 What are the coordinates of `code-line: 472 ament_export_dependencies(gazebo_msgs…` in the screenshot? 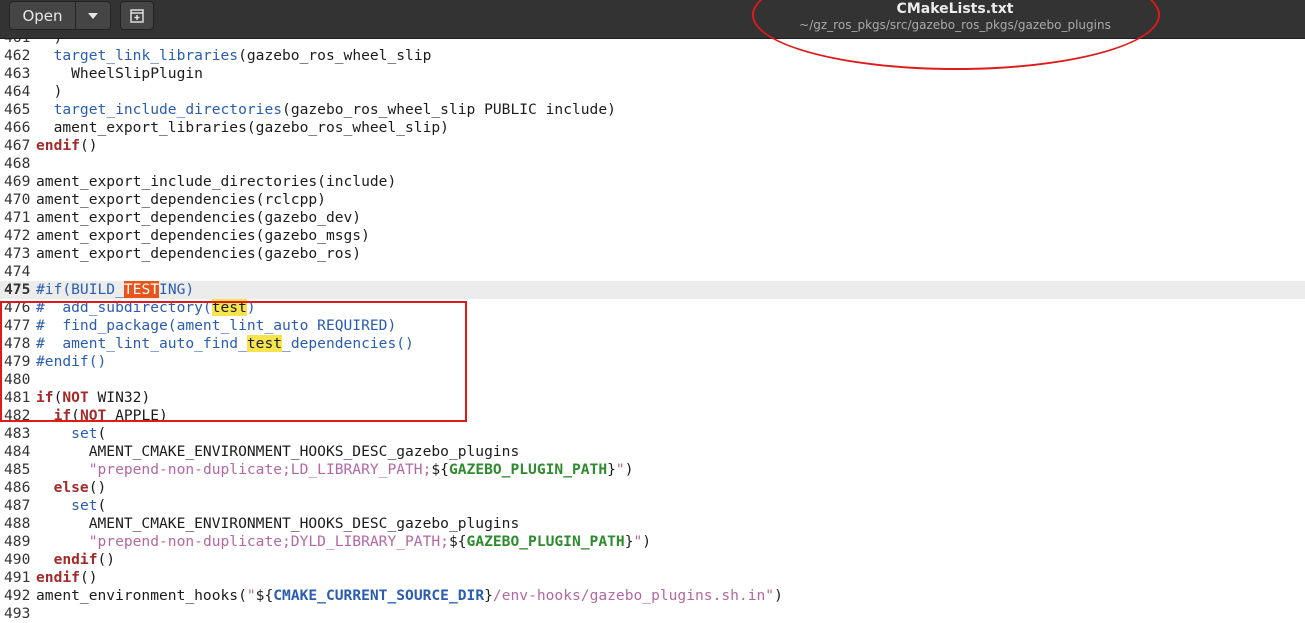 It's located at (652, 236).